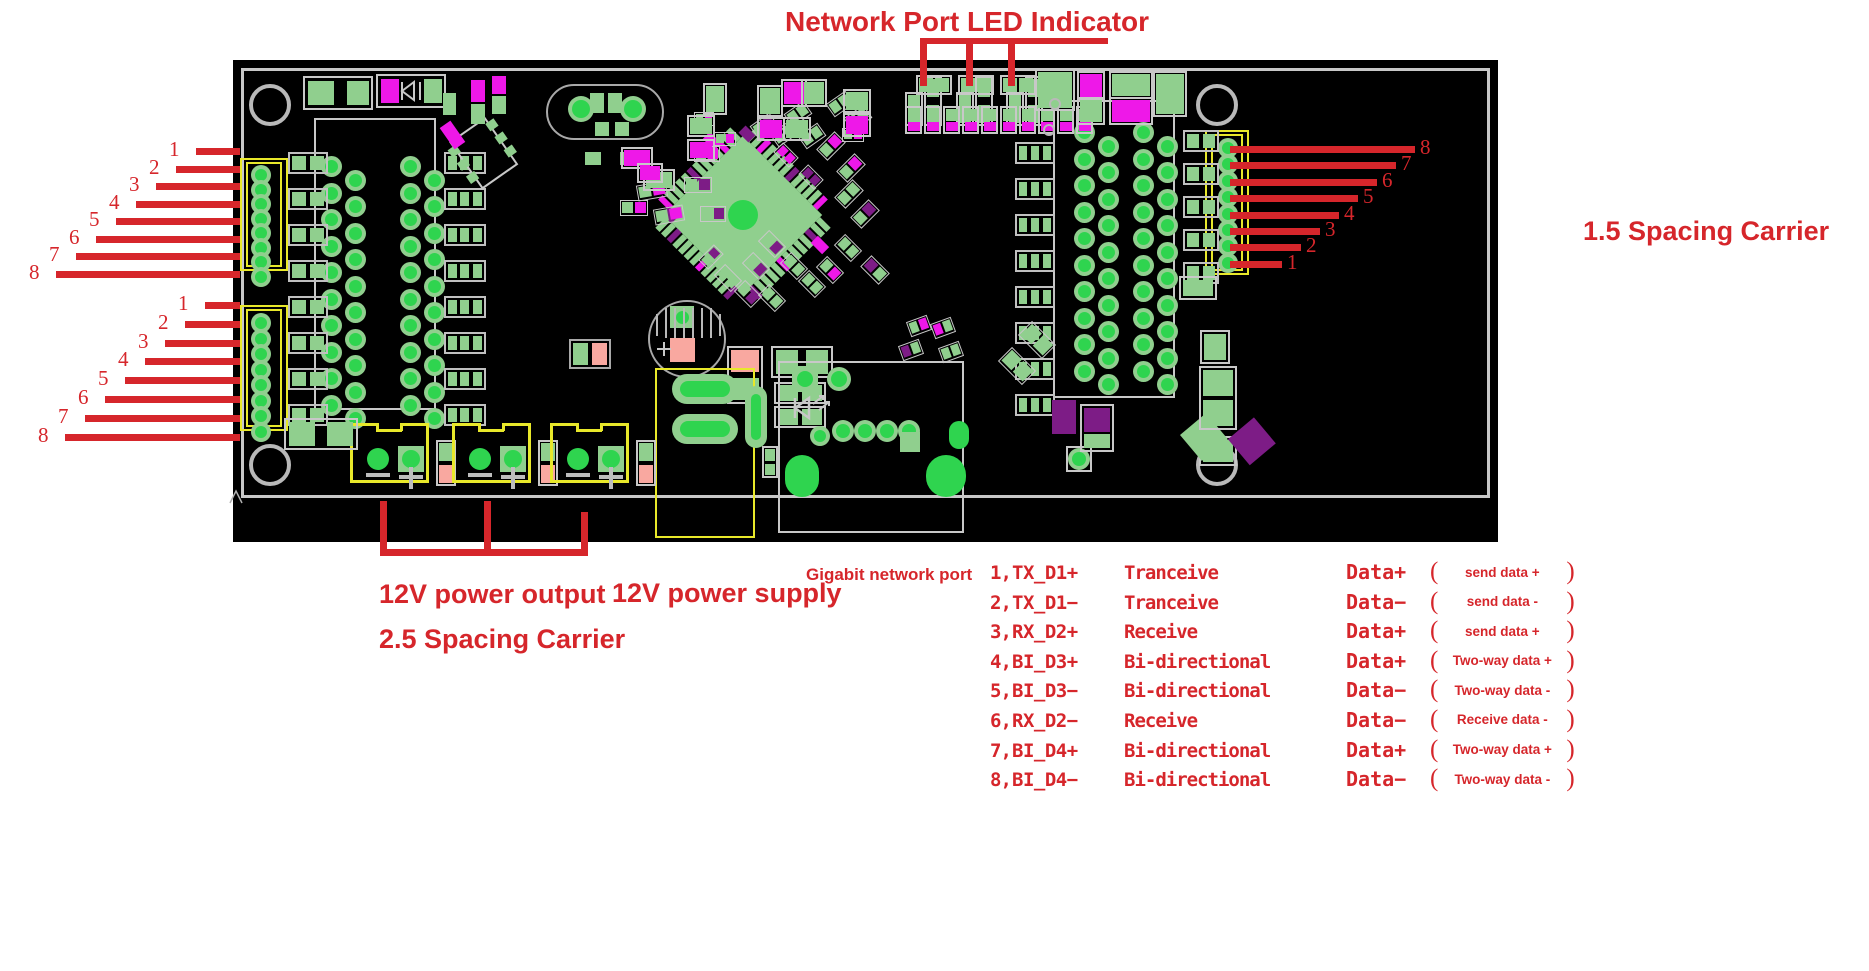 This screenshot has height=971, width=1869. What do you see at coordinates (340, 434) in the screenshot?
I see `bottom-left-pad-b` at bounding box center [340, 434].